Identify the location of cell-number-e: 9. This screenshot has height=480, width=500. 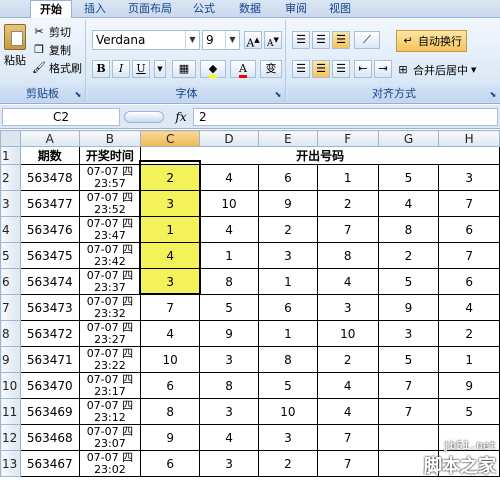
(287, 203).